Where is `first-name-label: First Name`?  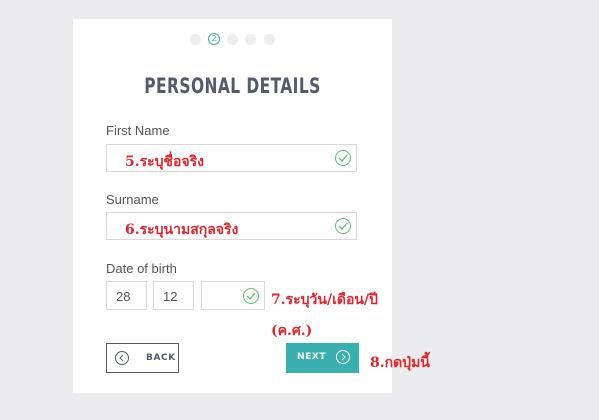 first-name-label: First Name is located at coordinates (138, 130).